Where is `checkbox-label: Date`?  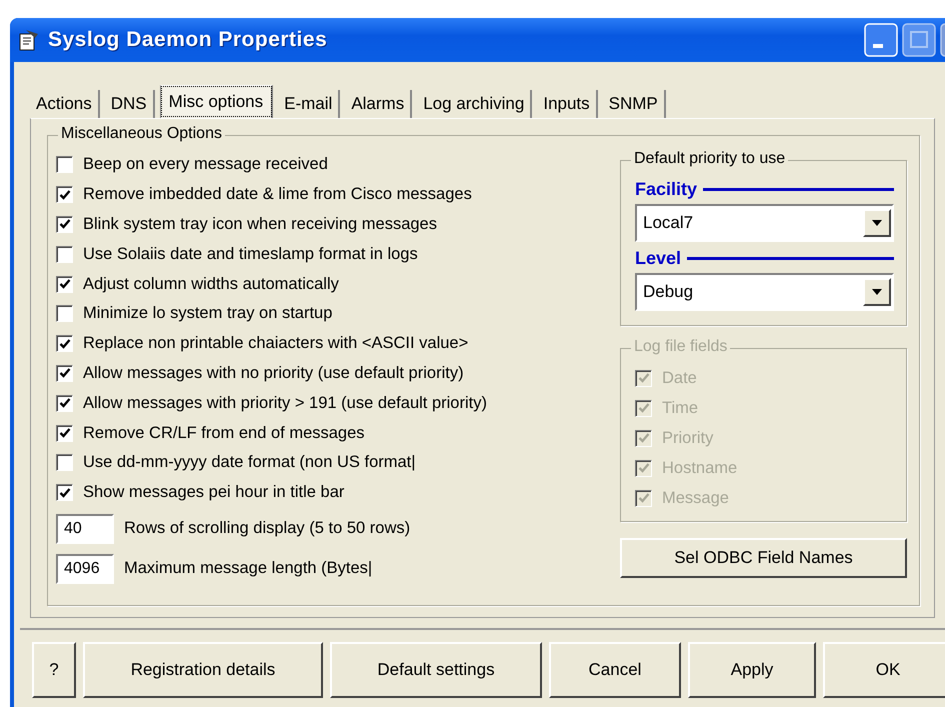
checkbox-label: Date is located at coordinates (679, 378).